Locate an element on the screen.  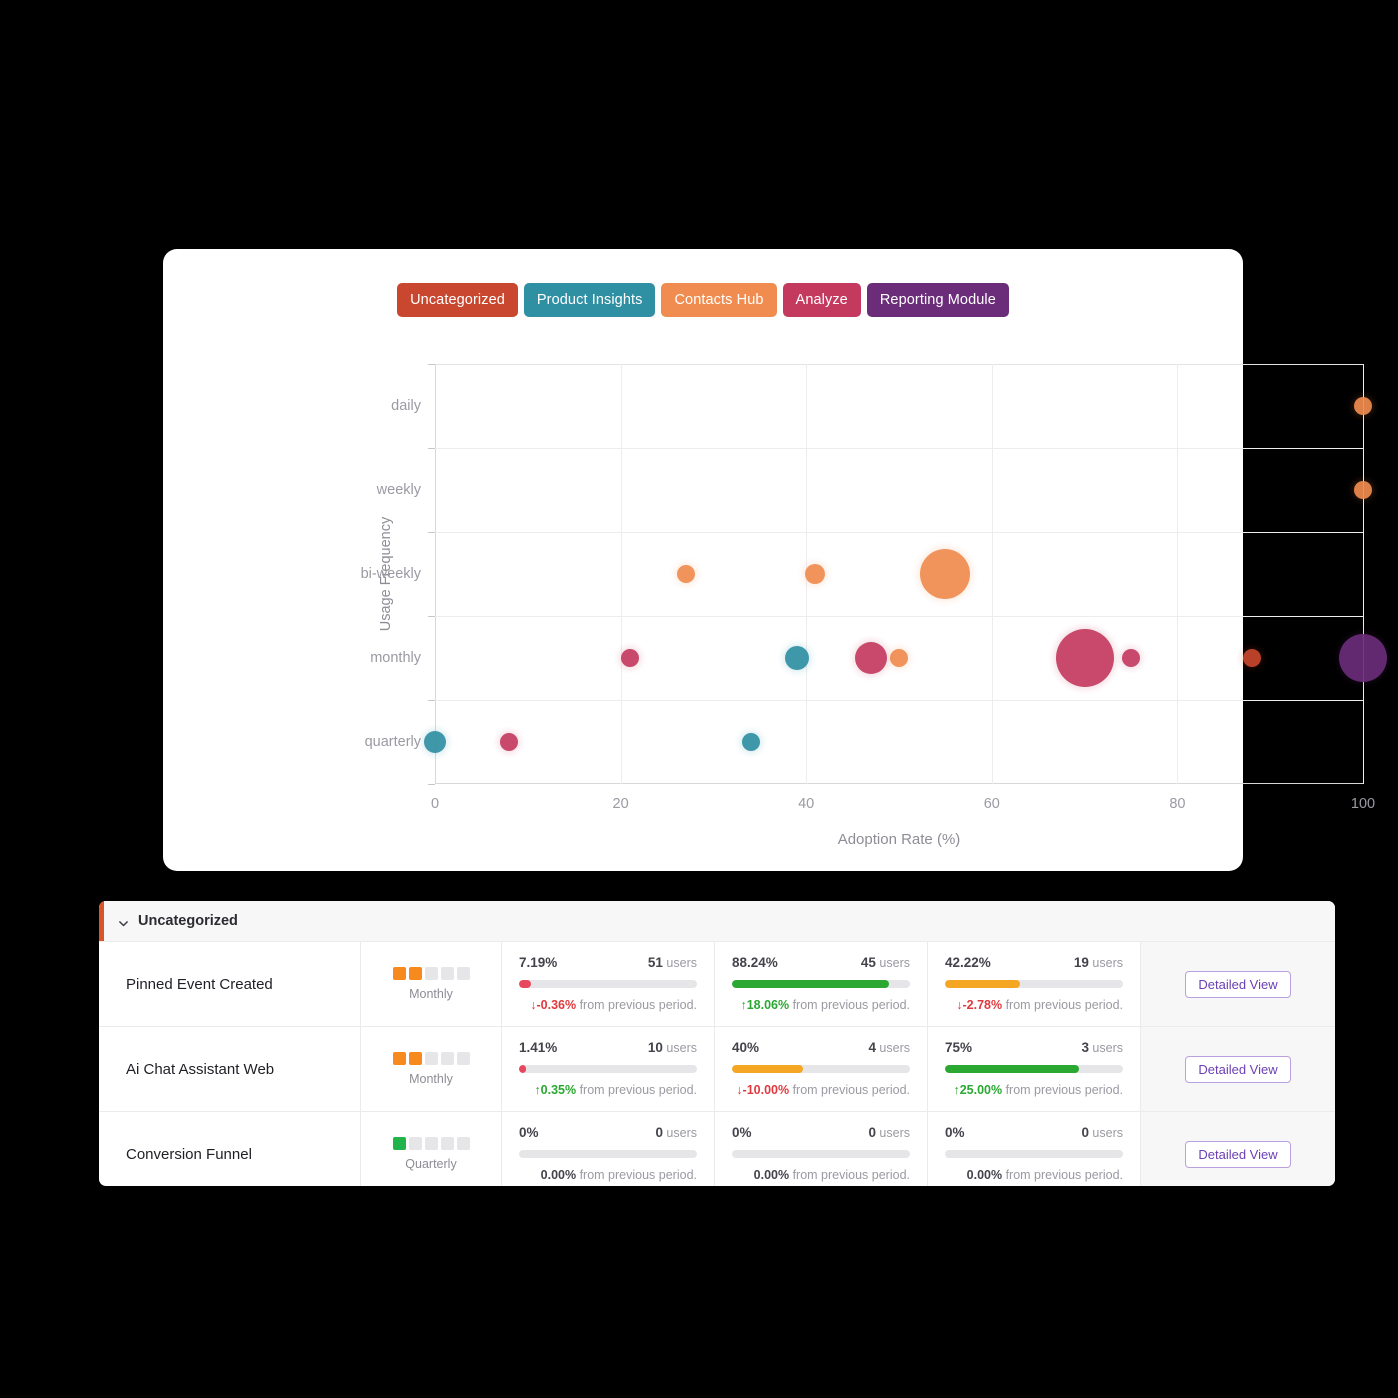
metric-users-count: 4 is located at coordinates (872, 1047).